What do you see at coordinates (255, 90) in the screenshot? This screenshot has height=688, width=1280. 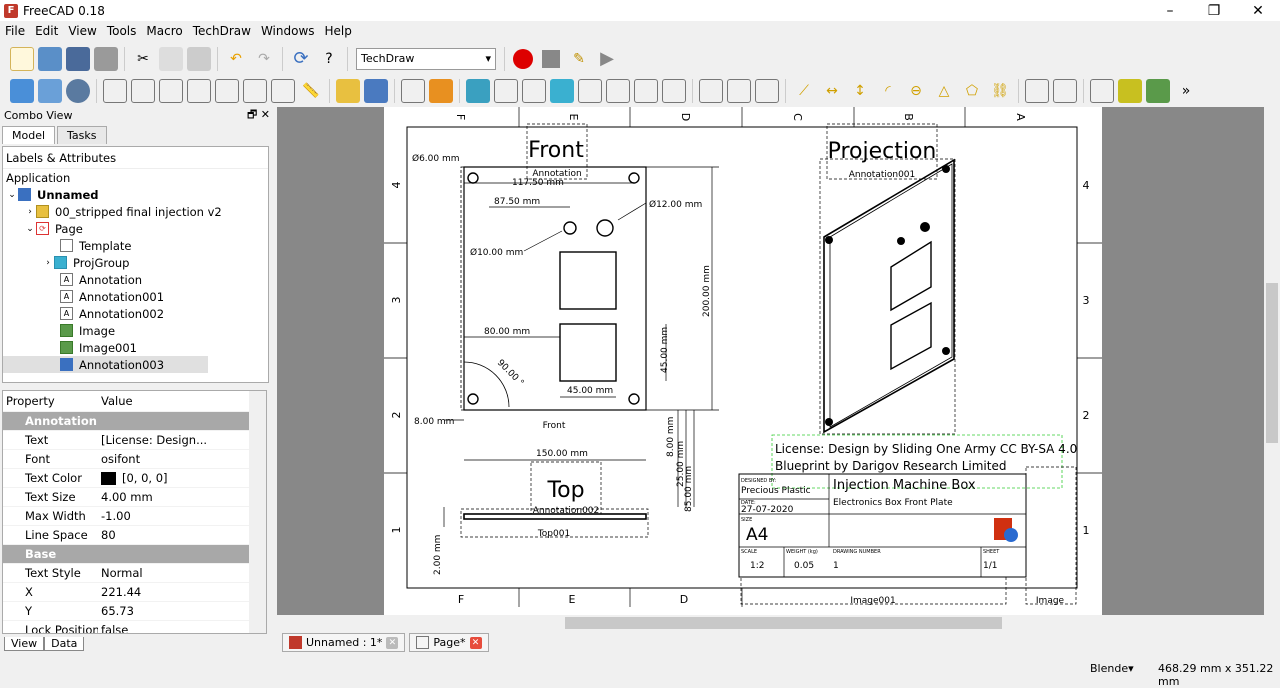 I see `bottom-view-icon` at bounding box center [255, 90].